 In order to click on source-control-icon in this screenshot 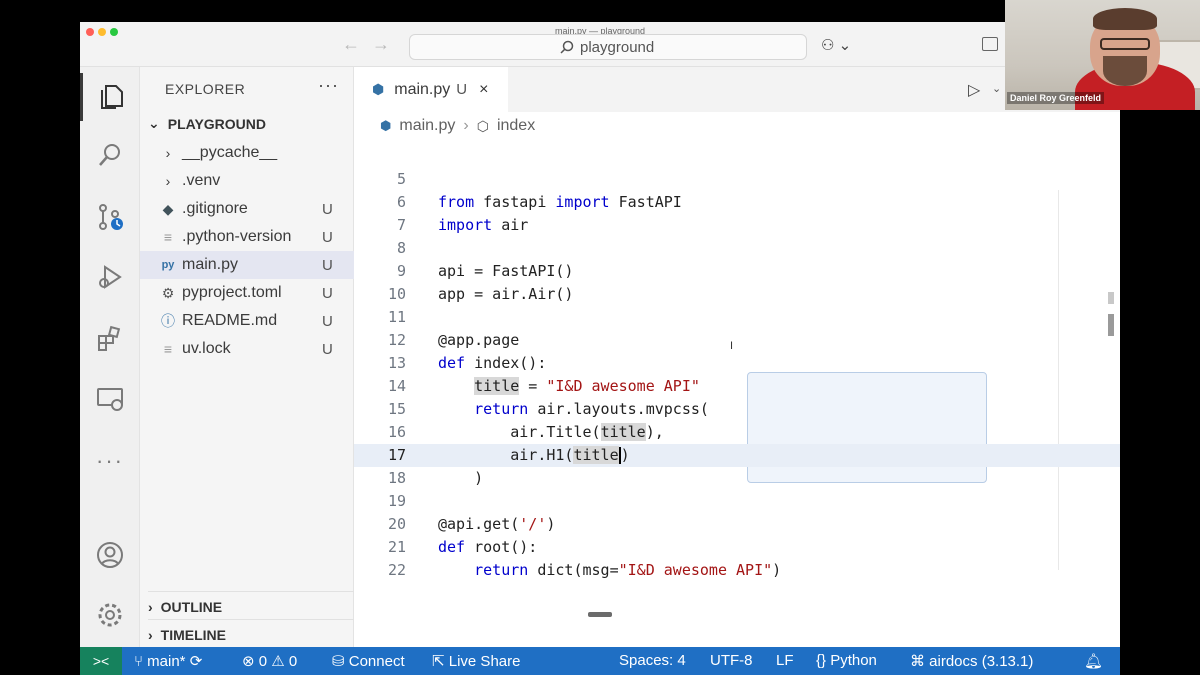, I will do `click(110, 217)`.